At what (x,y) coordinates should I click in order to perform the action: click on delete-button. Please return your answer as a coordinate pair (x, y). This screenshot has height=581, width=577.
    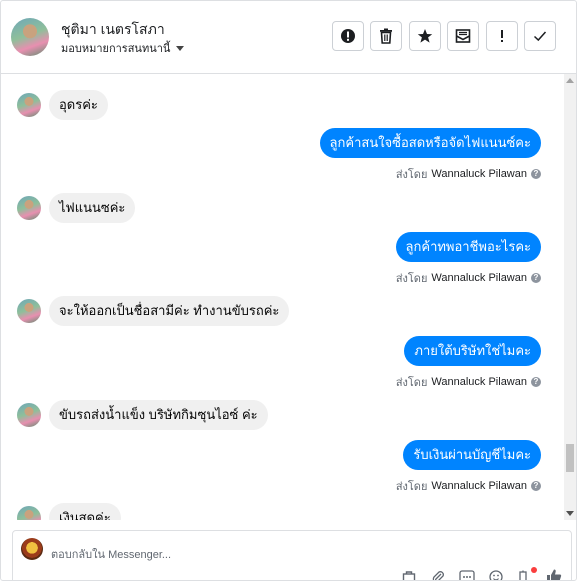
    Looking at the image, I should click on (386, 36).